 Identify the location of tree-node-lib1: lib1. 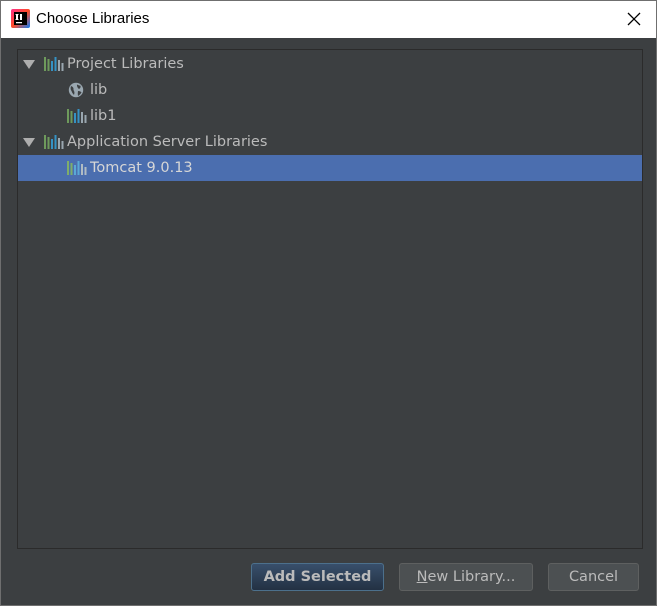
(330, 116).